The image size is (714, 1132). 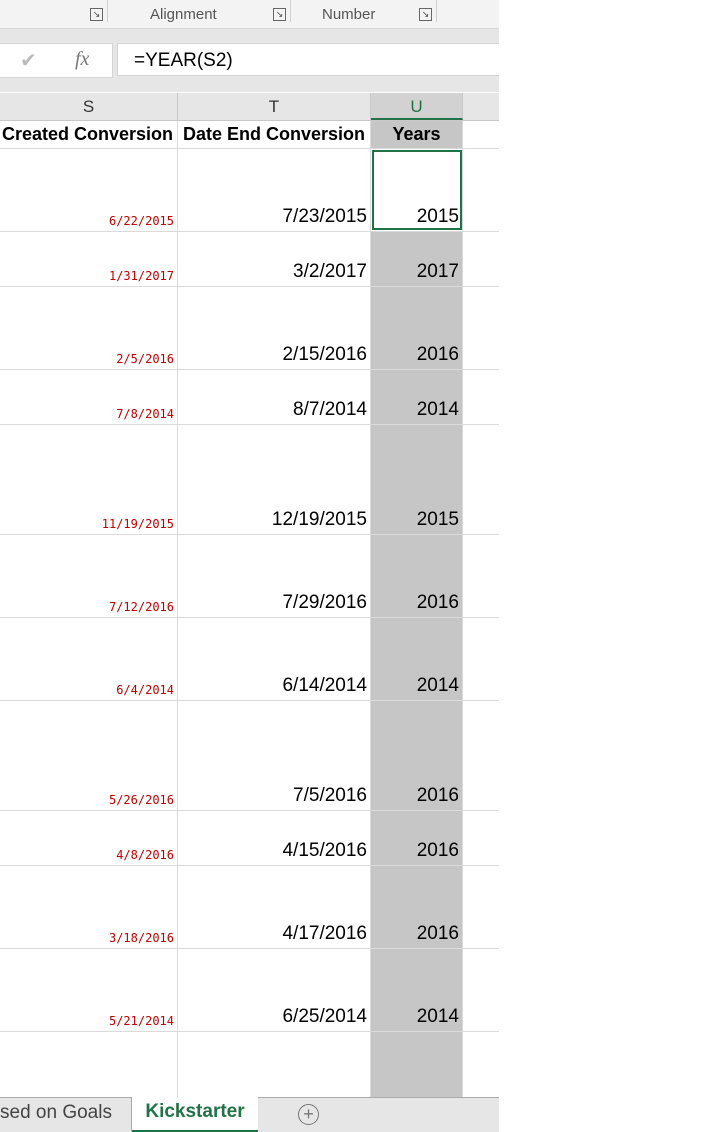 I want to click on cell-s: 6/4/2014, so click(x=89, y=659).